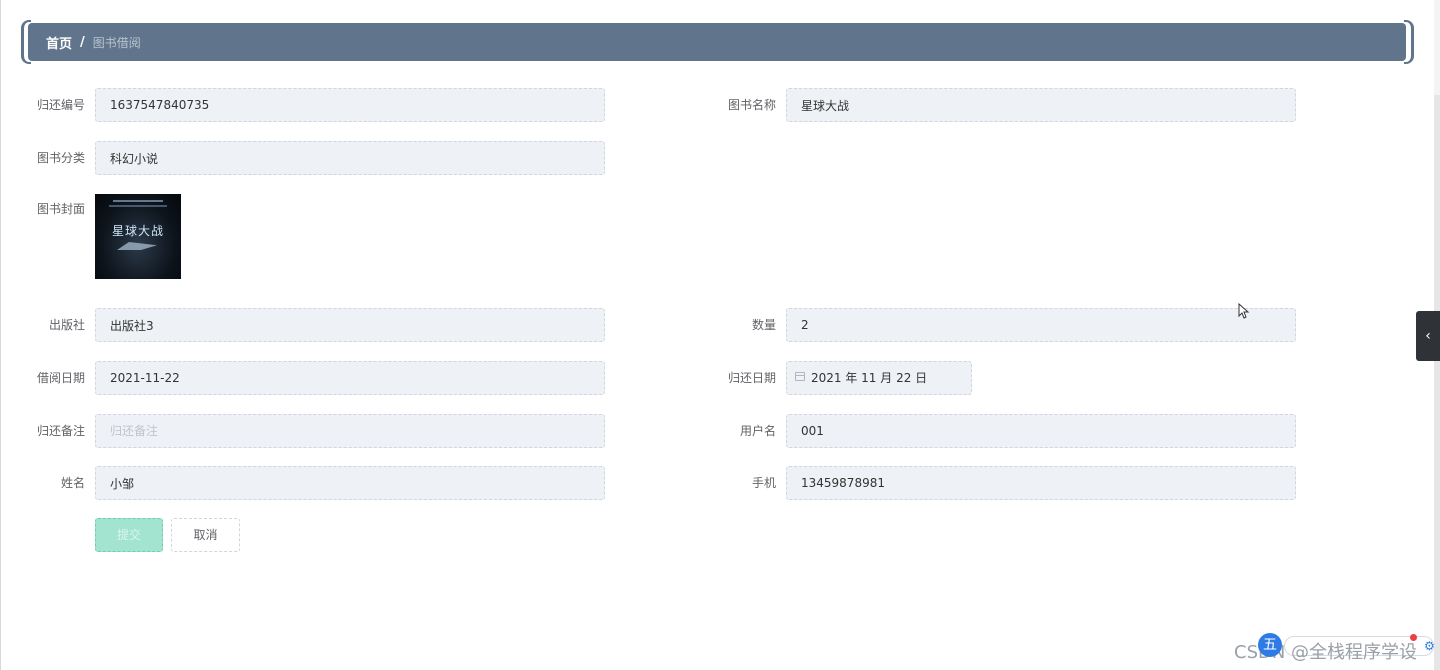  I want to click on submit-button: 提交, so click(129, 535).